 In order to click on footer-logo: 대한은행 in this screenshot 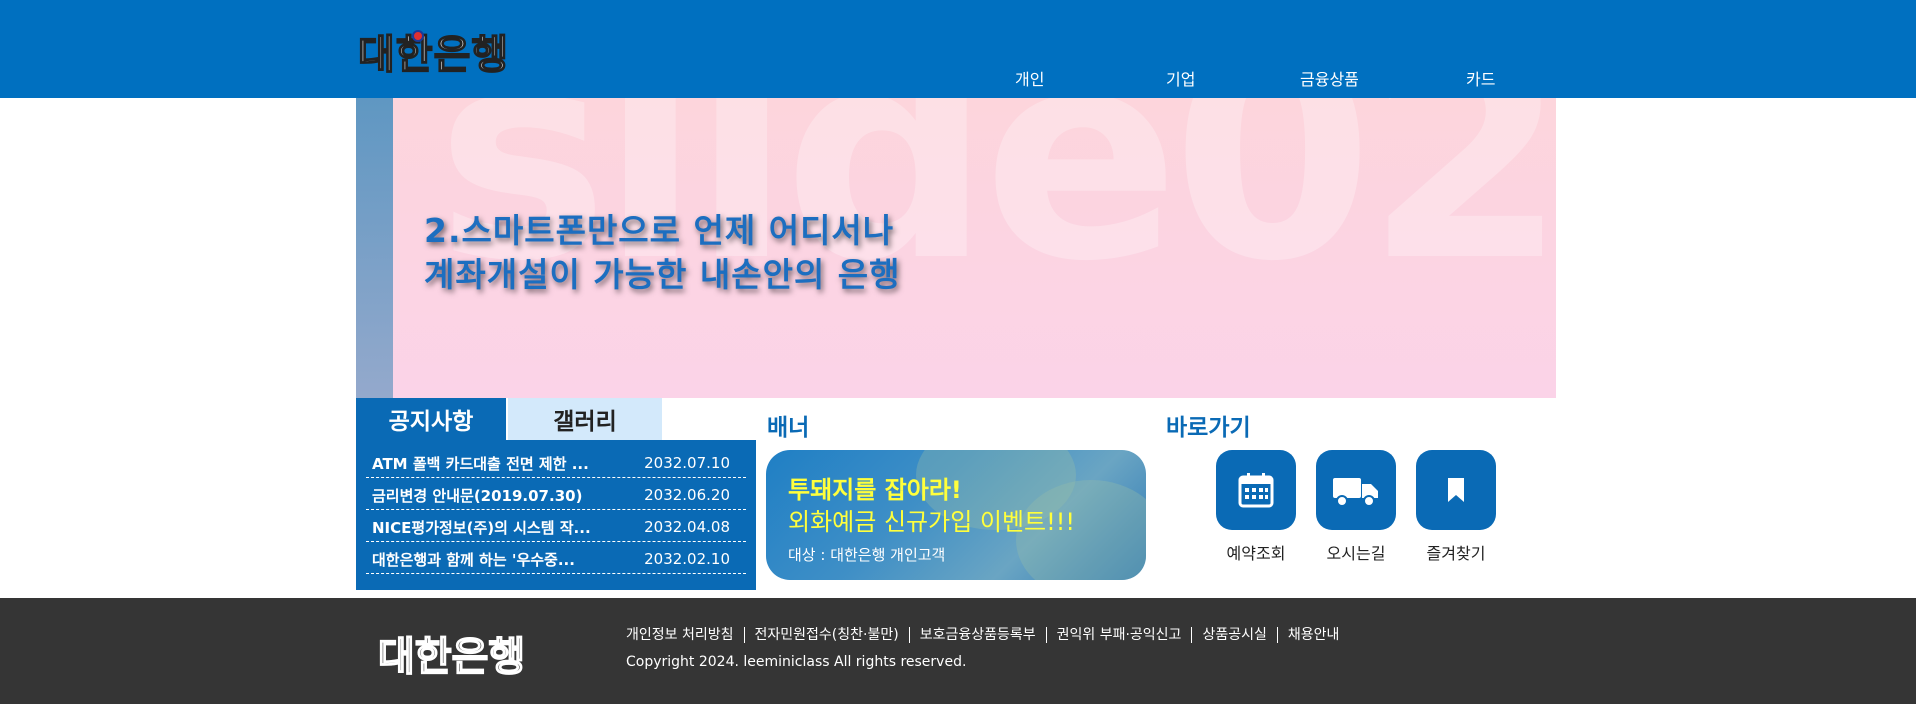, I will do `click(451, 657)`.